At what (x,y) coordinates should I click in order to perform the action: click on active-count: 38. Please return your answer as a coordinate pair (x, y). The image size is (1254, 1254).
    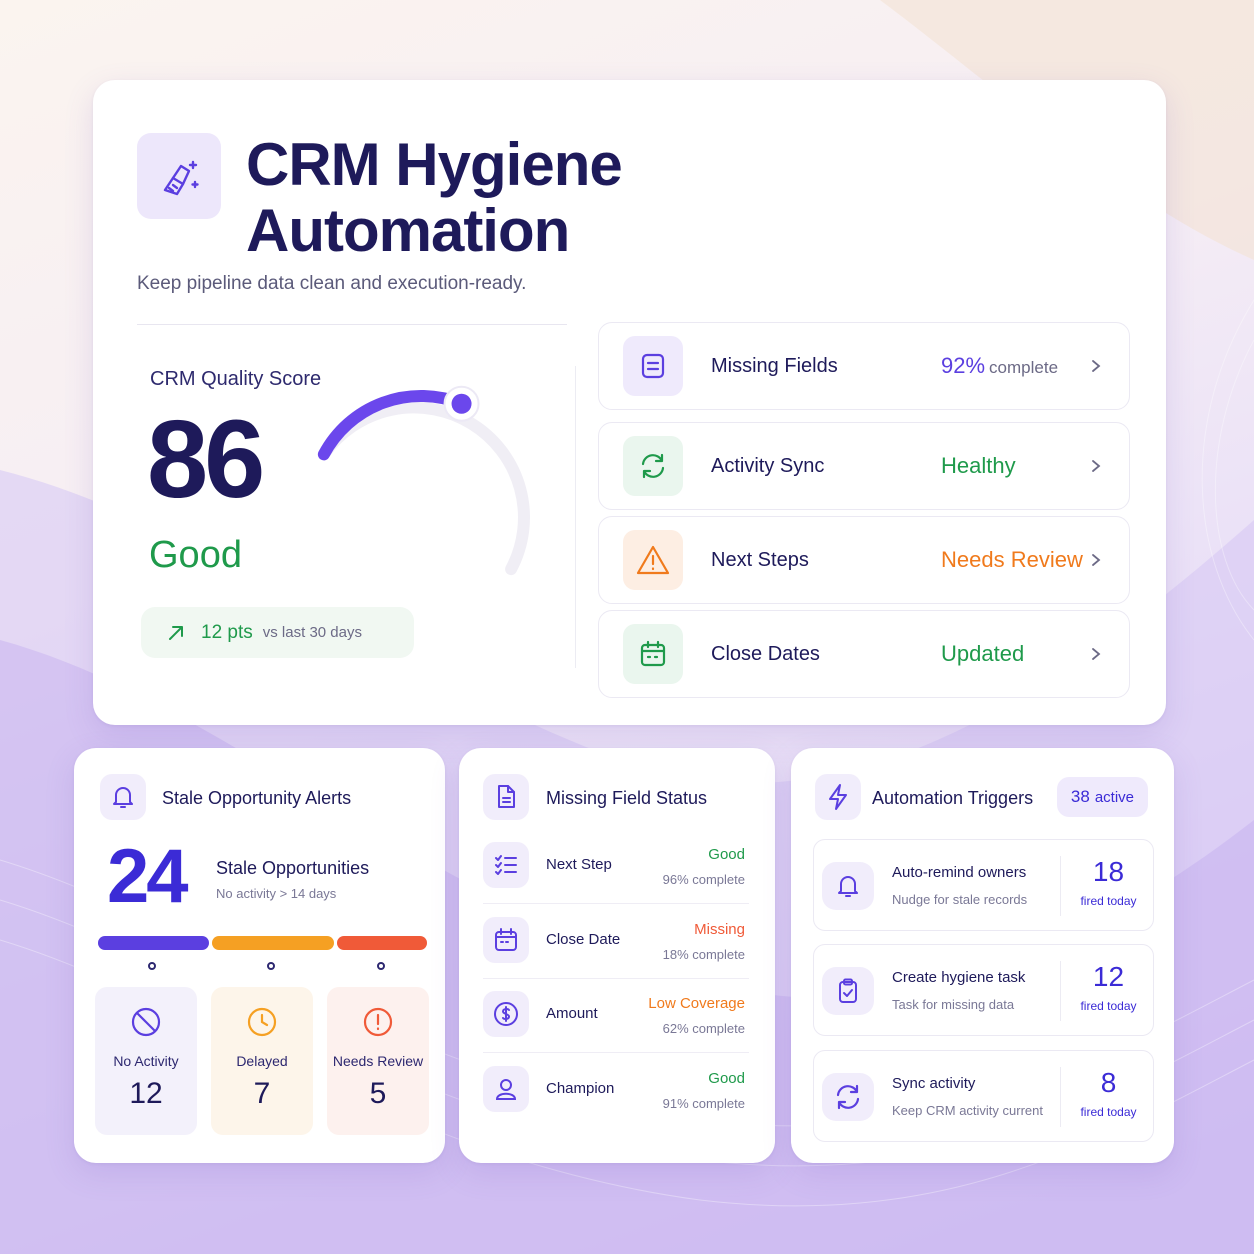
    Looking at the image, I should click on (1080, 796).